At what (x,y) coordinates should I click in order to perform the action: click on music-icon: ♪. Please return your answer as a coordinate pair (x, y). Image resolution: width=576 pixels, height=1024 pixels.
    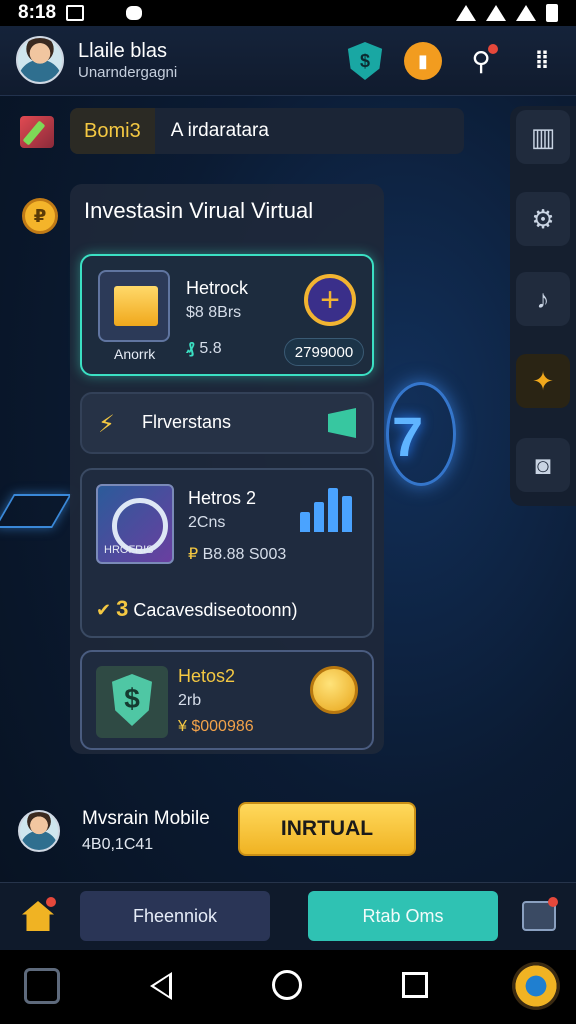
    Looking at the image, I should click on (543, 299).